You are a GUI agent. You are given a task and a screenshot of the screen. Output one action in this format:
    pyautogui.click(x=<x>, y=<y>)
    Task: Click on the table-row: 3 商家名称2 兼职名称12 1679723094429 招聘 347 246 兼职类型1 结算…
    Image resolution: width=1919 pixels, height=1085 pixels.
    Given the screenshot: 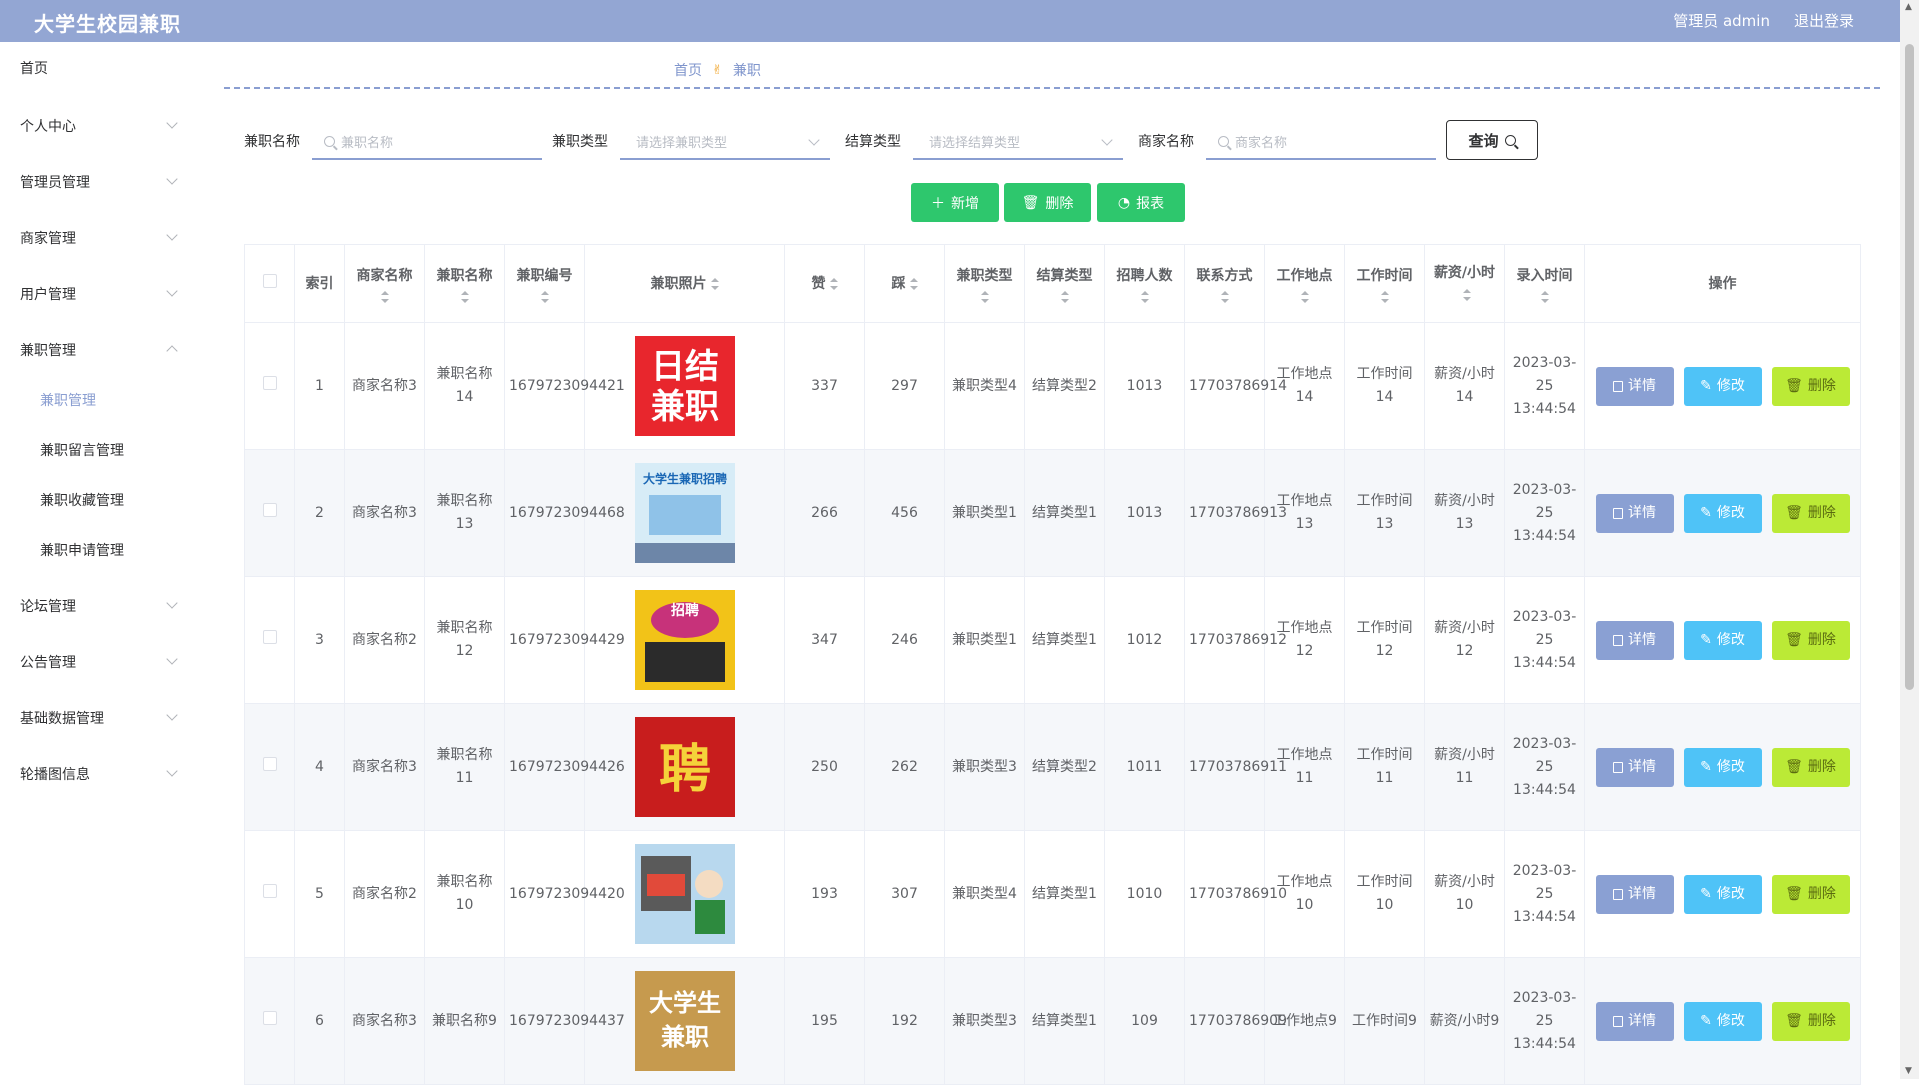 What is the action you would take?
    pyautogui.click(x=1052, y=640)
    